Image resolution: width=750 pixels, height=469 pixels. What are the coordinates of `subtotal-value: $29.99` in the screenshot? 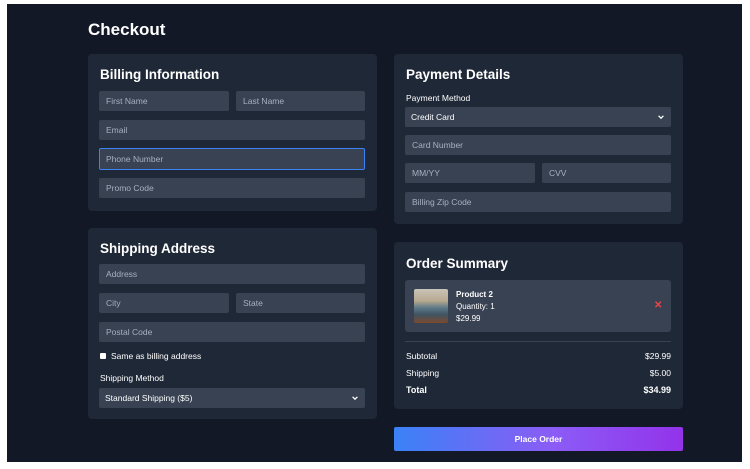 It's located at (658, 356).